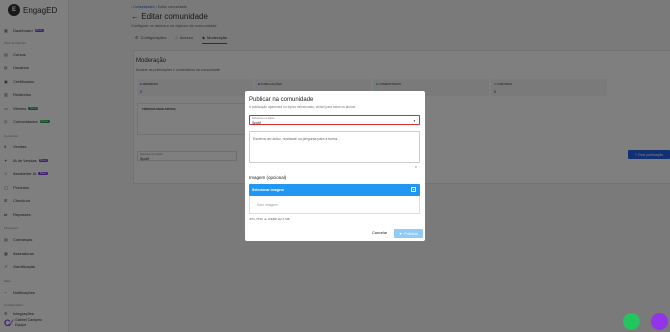  What do you see at coordinates (281, 100) in the screenshot?
I see `modal-title: Publicar na comunidade` at bounding box center [281, 100].